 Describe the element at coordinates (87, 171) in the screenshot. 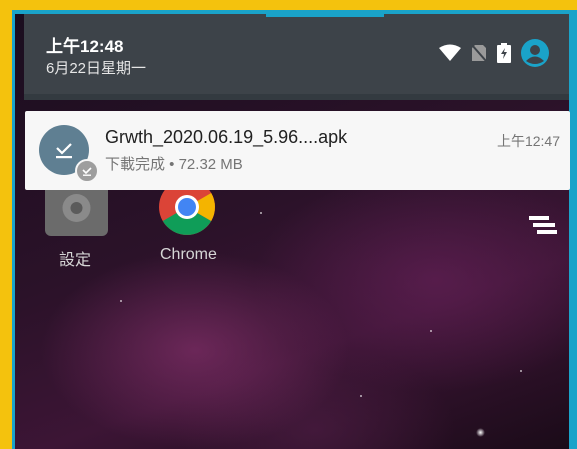

I see `download-badge-icon` at that location.